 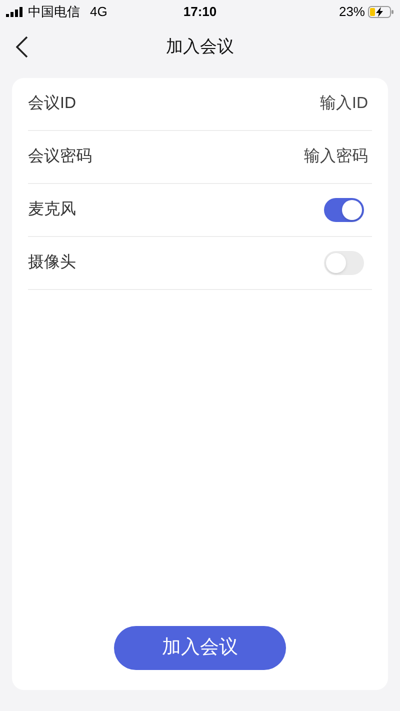 What do you see at coordinates (54, 12) in the screenshot?
I see `carrier-name: 中国电信` at bounding box center [54, 12].